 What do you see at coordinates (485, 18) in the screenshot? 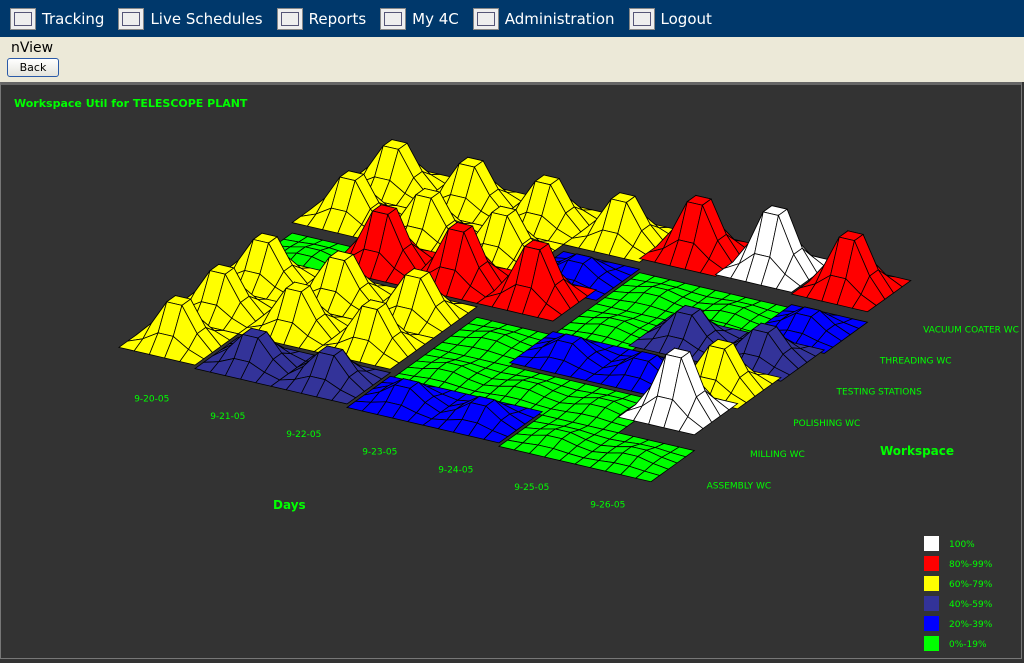
I see `keyboard-icon` at bounding box center [485, 18].